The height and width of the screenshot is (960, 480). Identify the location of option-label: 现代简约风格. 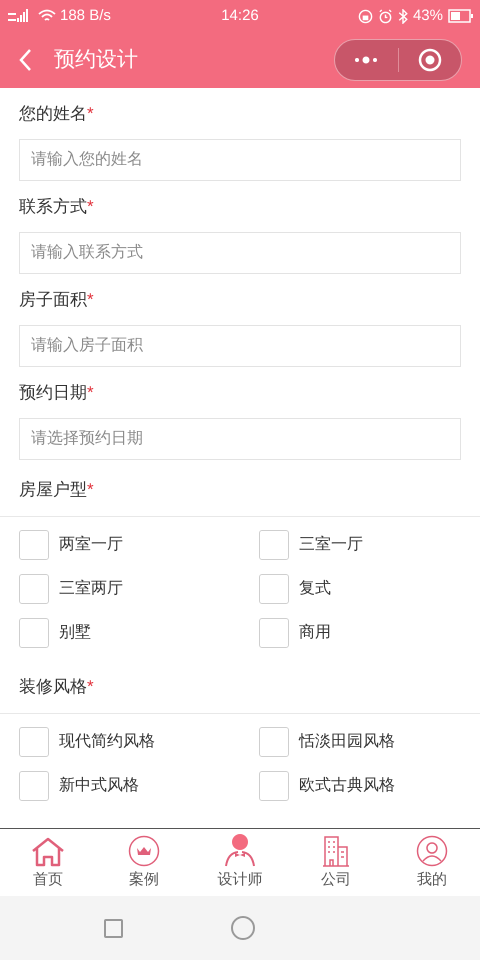
(107, 742).